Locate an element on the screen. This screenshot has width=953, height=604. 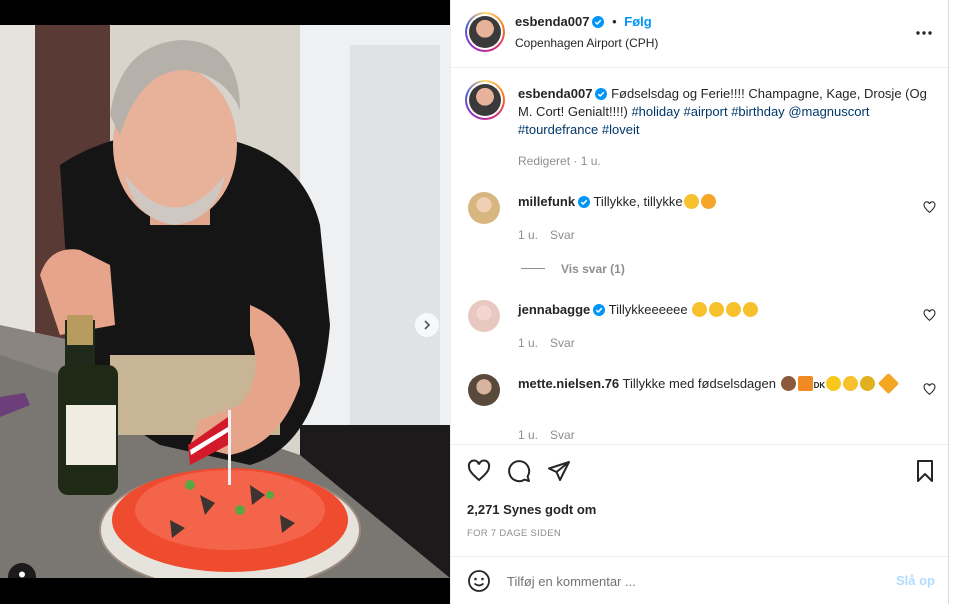
comment-icon is located at coordinates (519, 471).